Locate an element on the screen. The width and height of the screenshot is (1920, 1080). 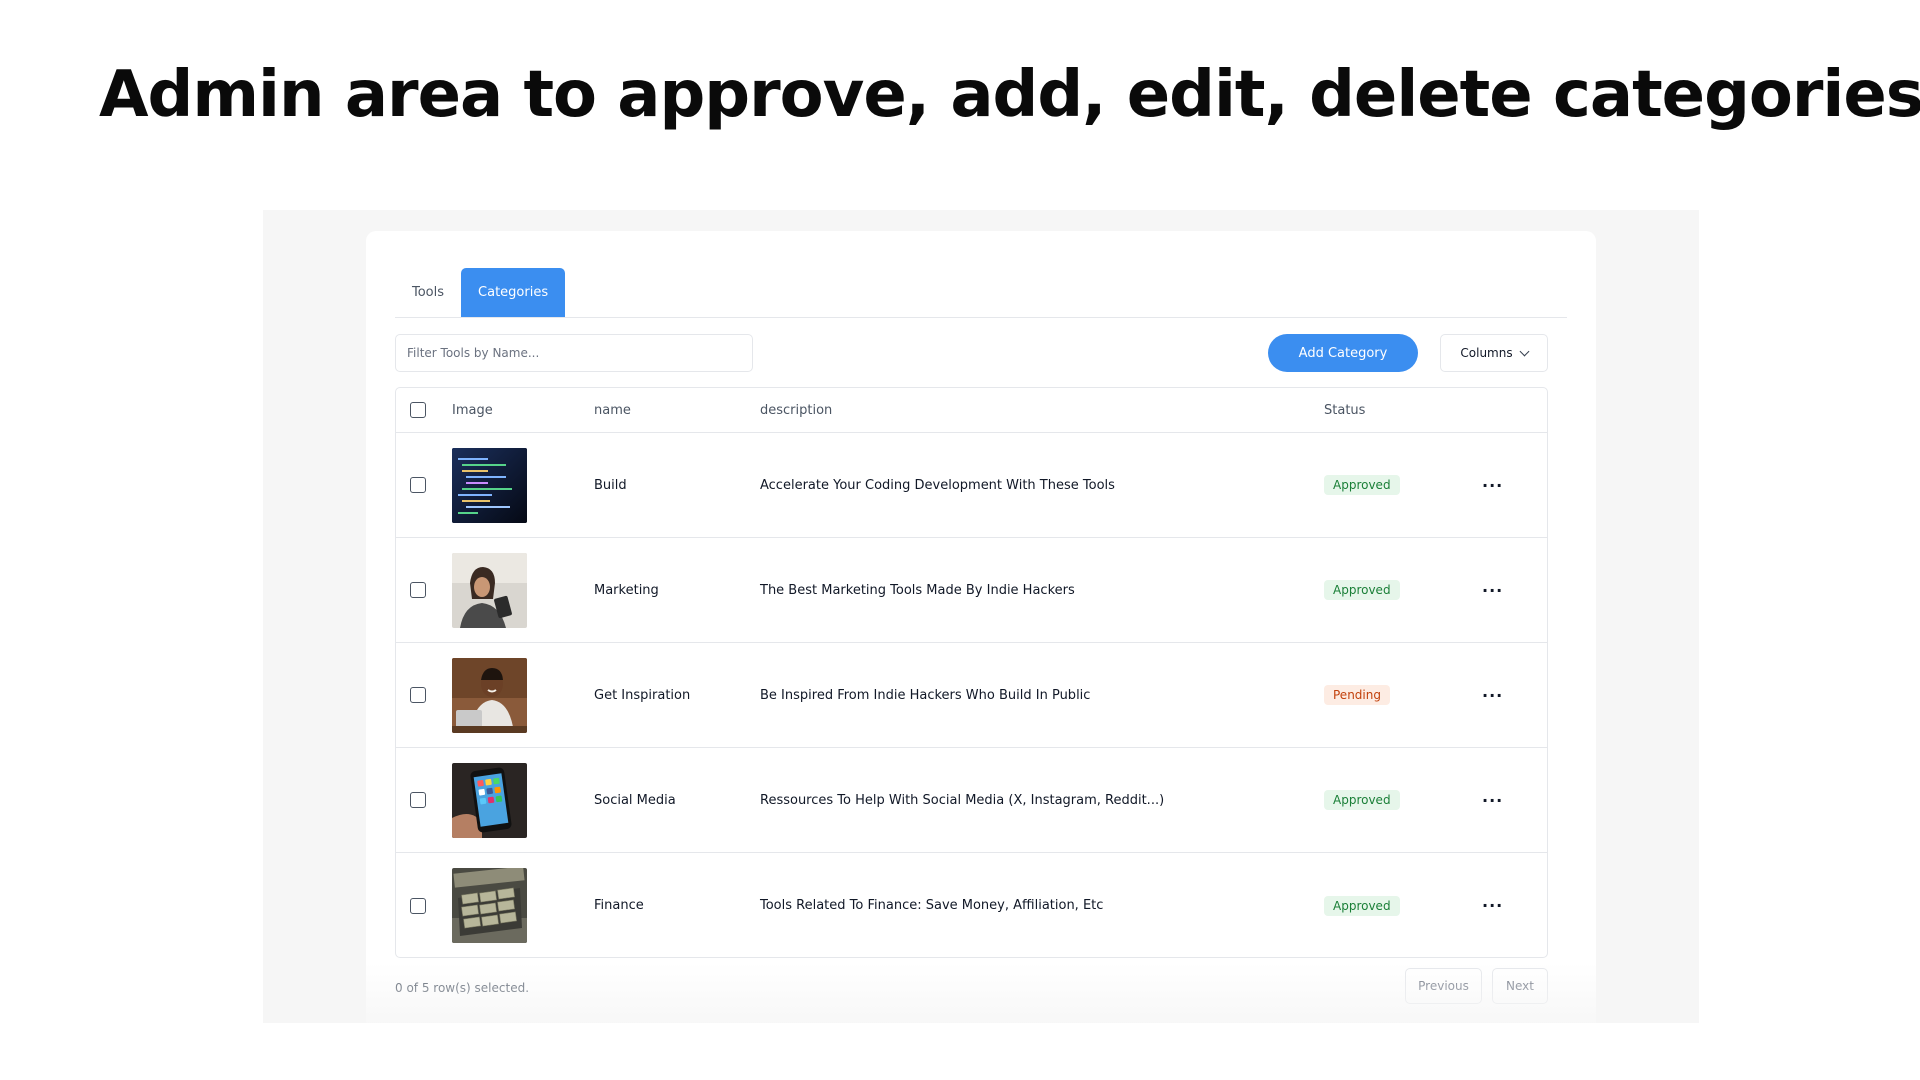
header-description: description is located at coordinates (796, 410).